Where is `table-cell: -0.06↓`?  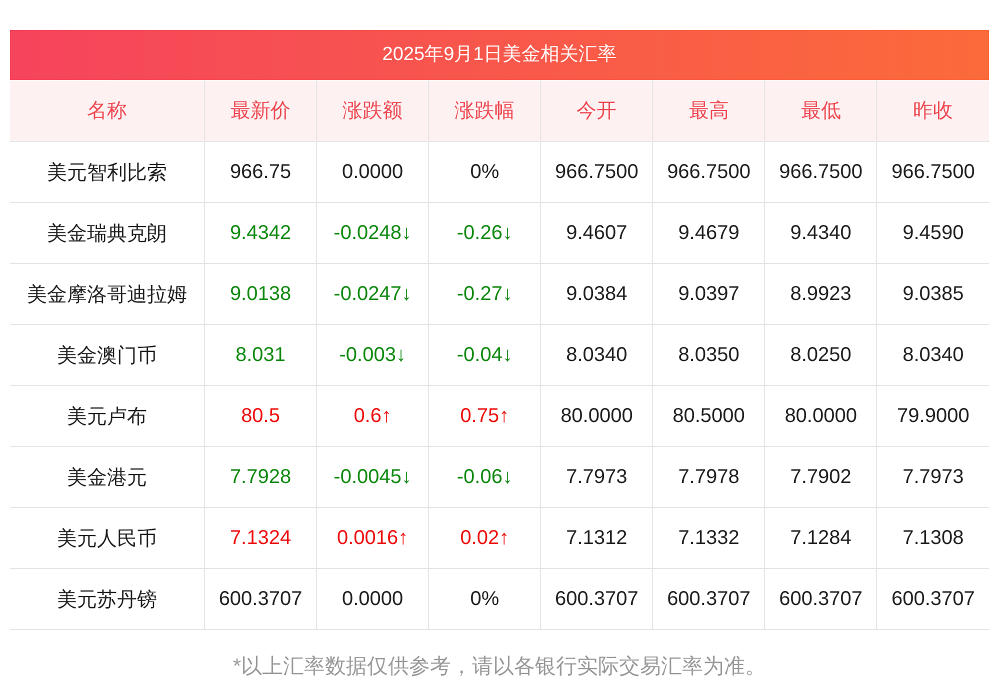 table-cell: -0.06↓ is located at coordinates (484, 477).